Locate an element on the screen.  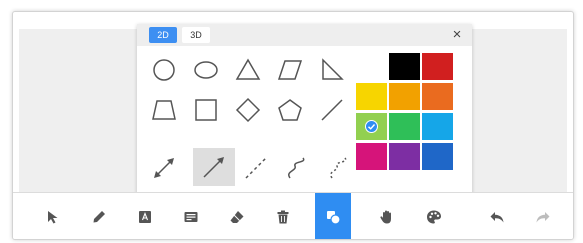
ellipse-shape is located at coordinates (206, 70).